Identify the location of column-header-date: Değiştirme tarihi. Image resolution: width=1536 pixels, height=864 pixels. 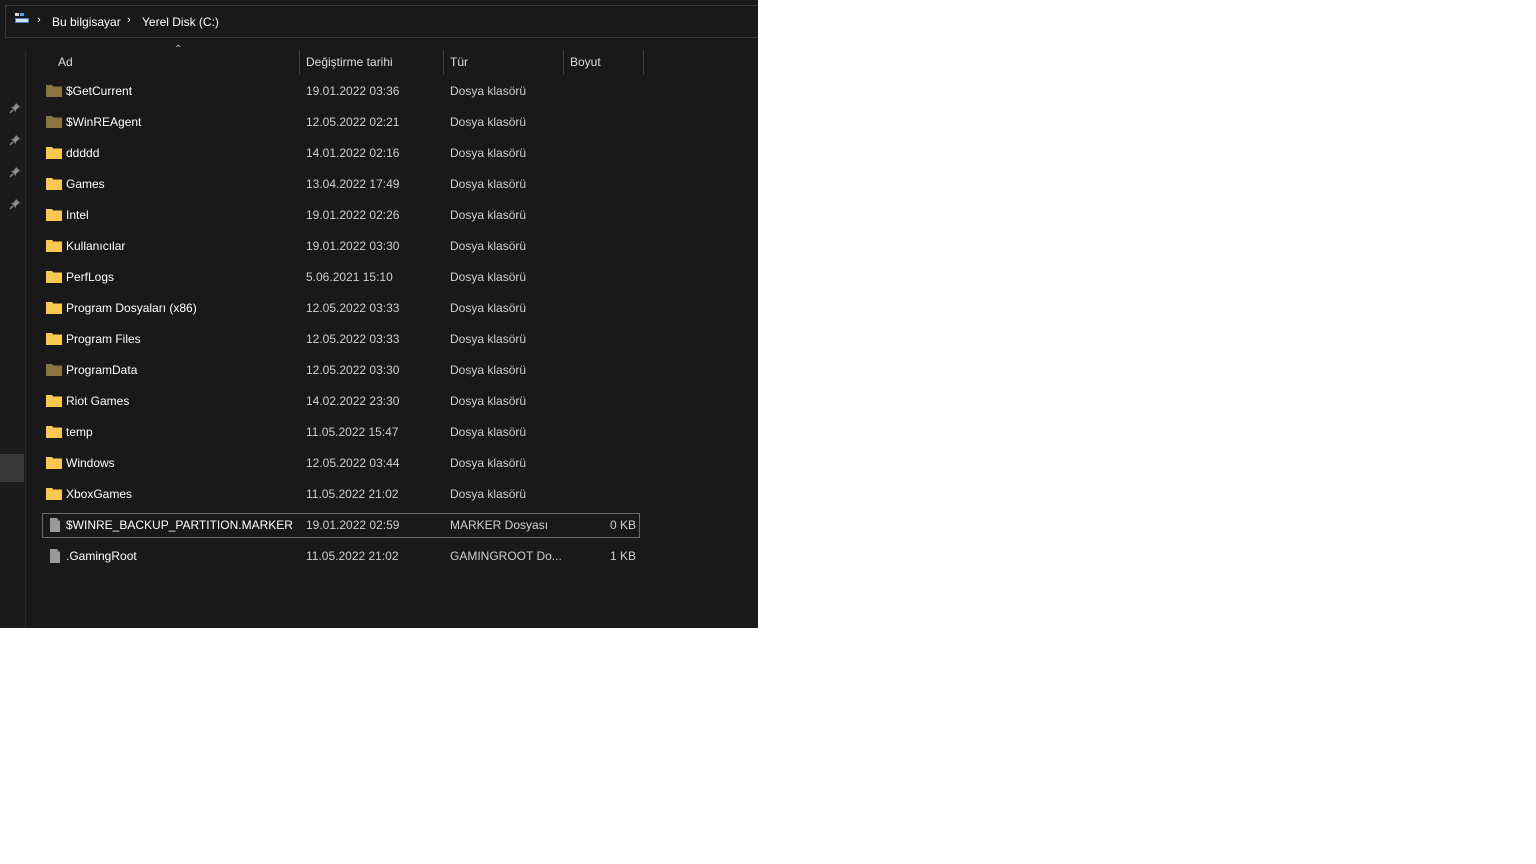
(374, 62).